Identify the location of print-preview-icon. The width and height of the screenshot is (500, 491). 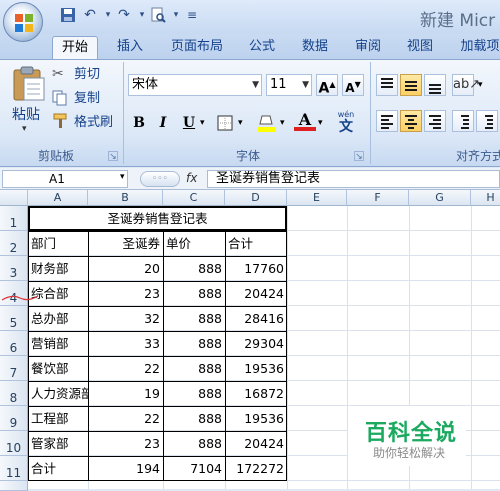
(158, 15).